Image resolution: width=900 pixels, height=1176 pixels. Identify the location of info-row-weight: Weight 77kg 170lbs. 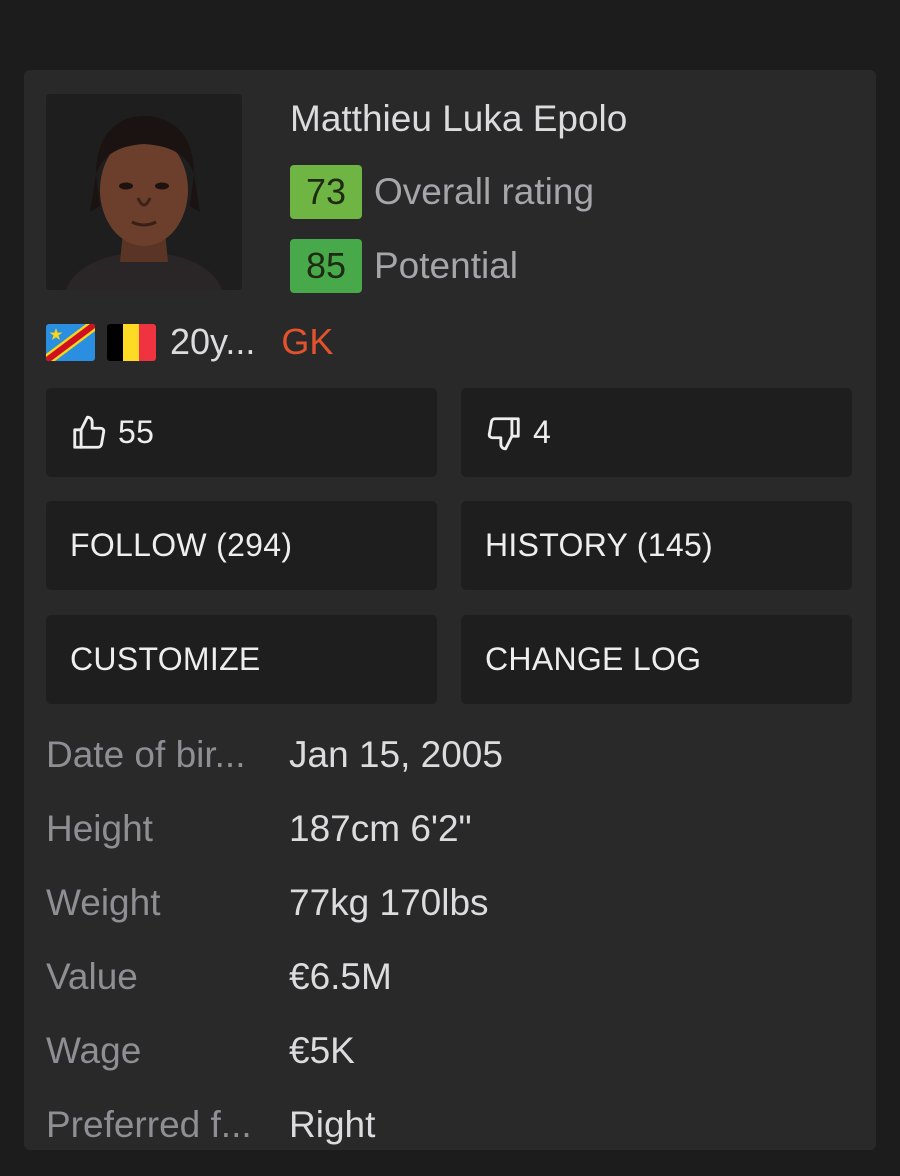
(450, 903).